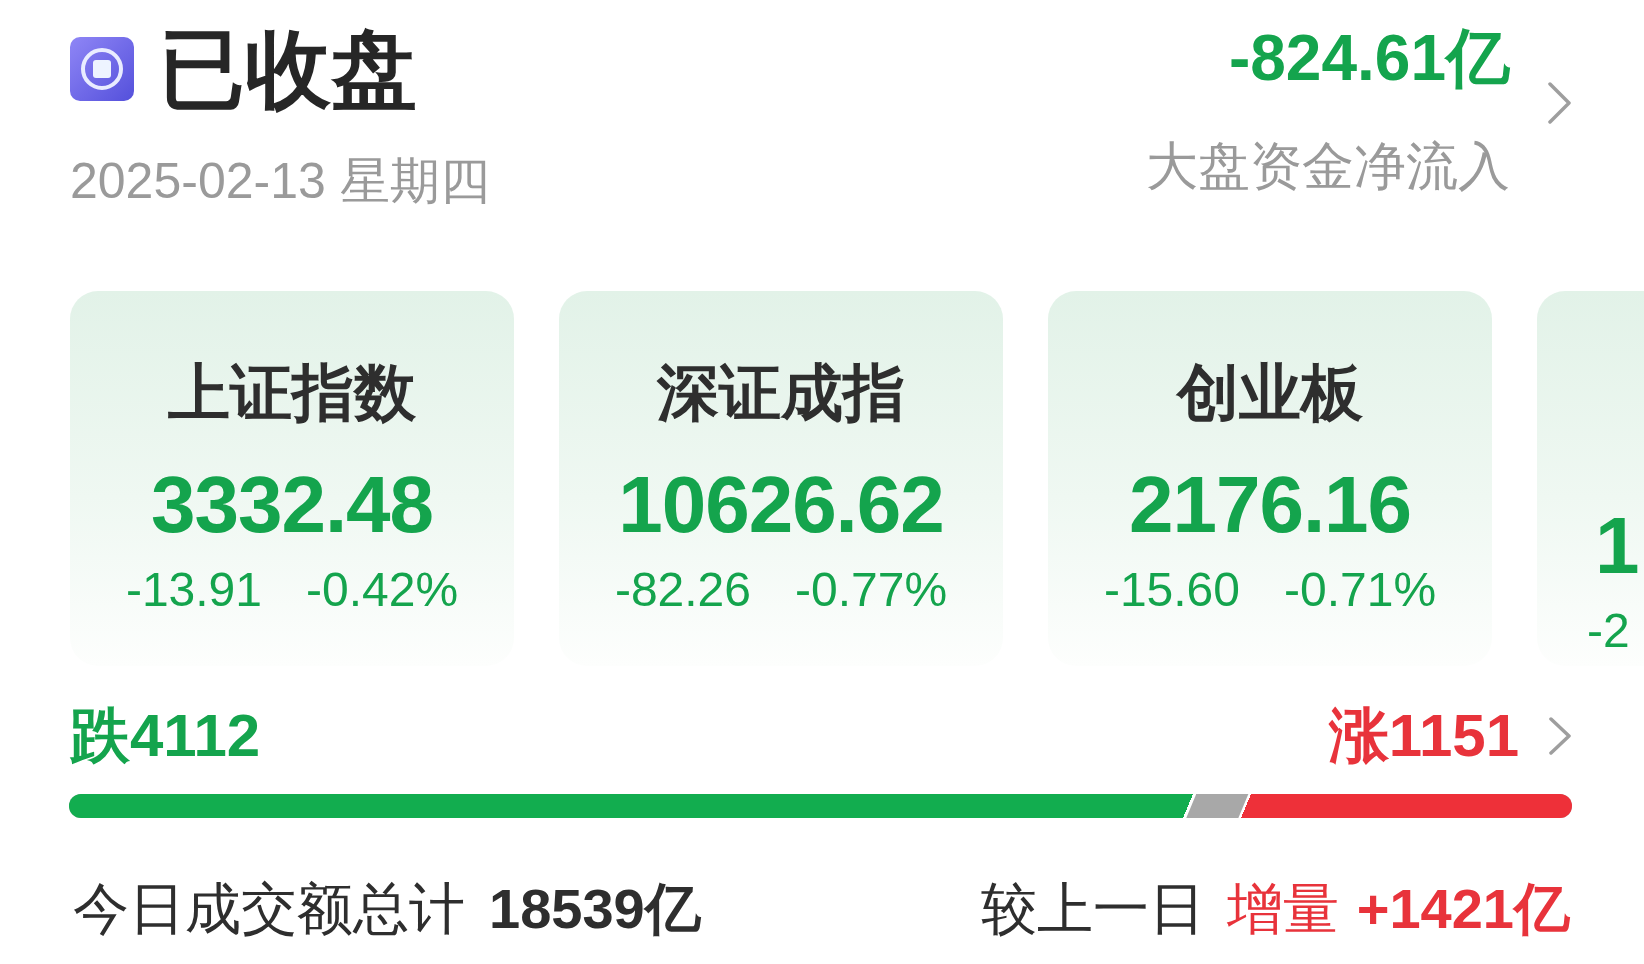  What do you see at coordinates (269, 909) in the screenshot?
I see `turnover-label: 今日成交额总计` at bounding box center [269, 909].